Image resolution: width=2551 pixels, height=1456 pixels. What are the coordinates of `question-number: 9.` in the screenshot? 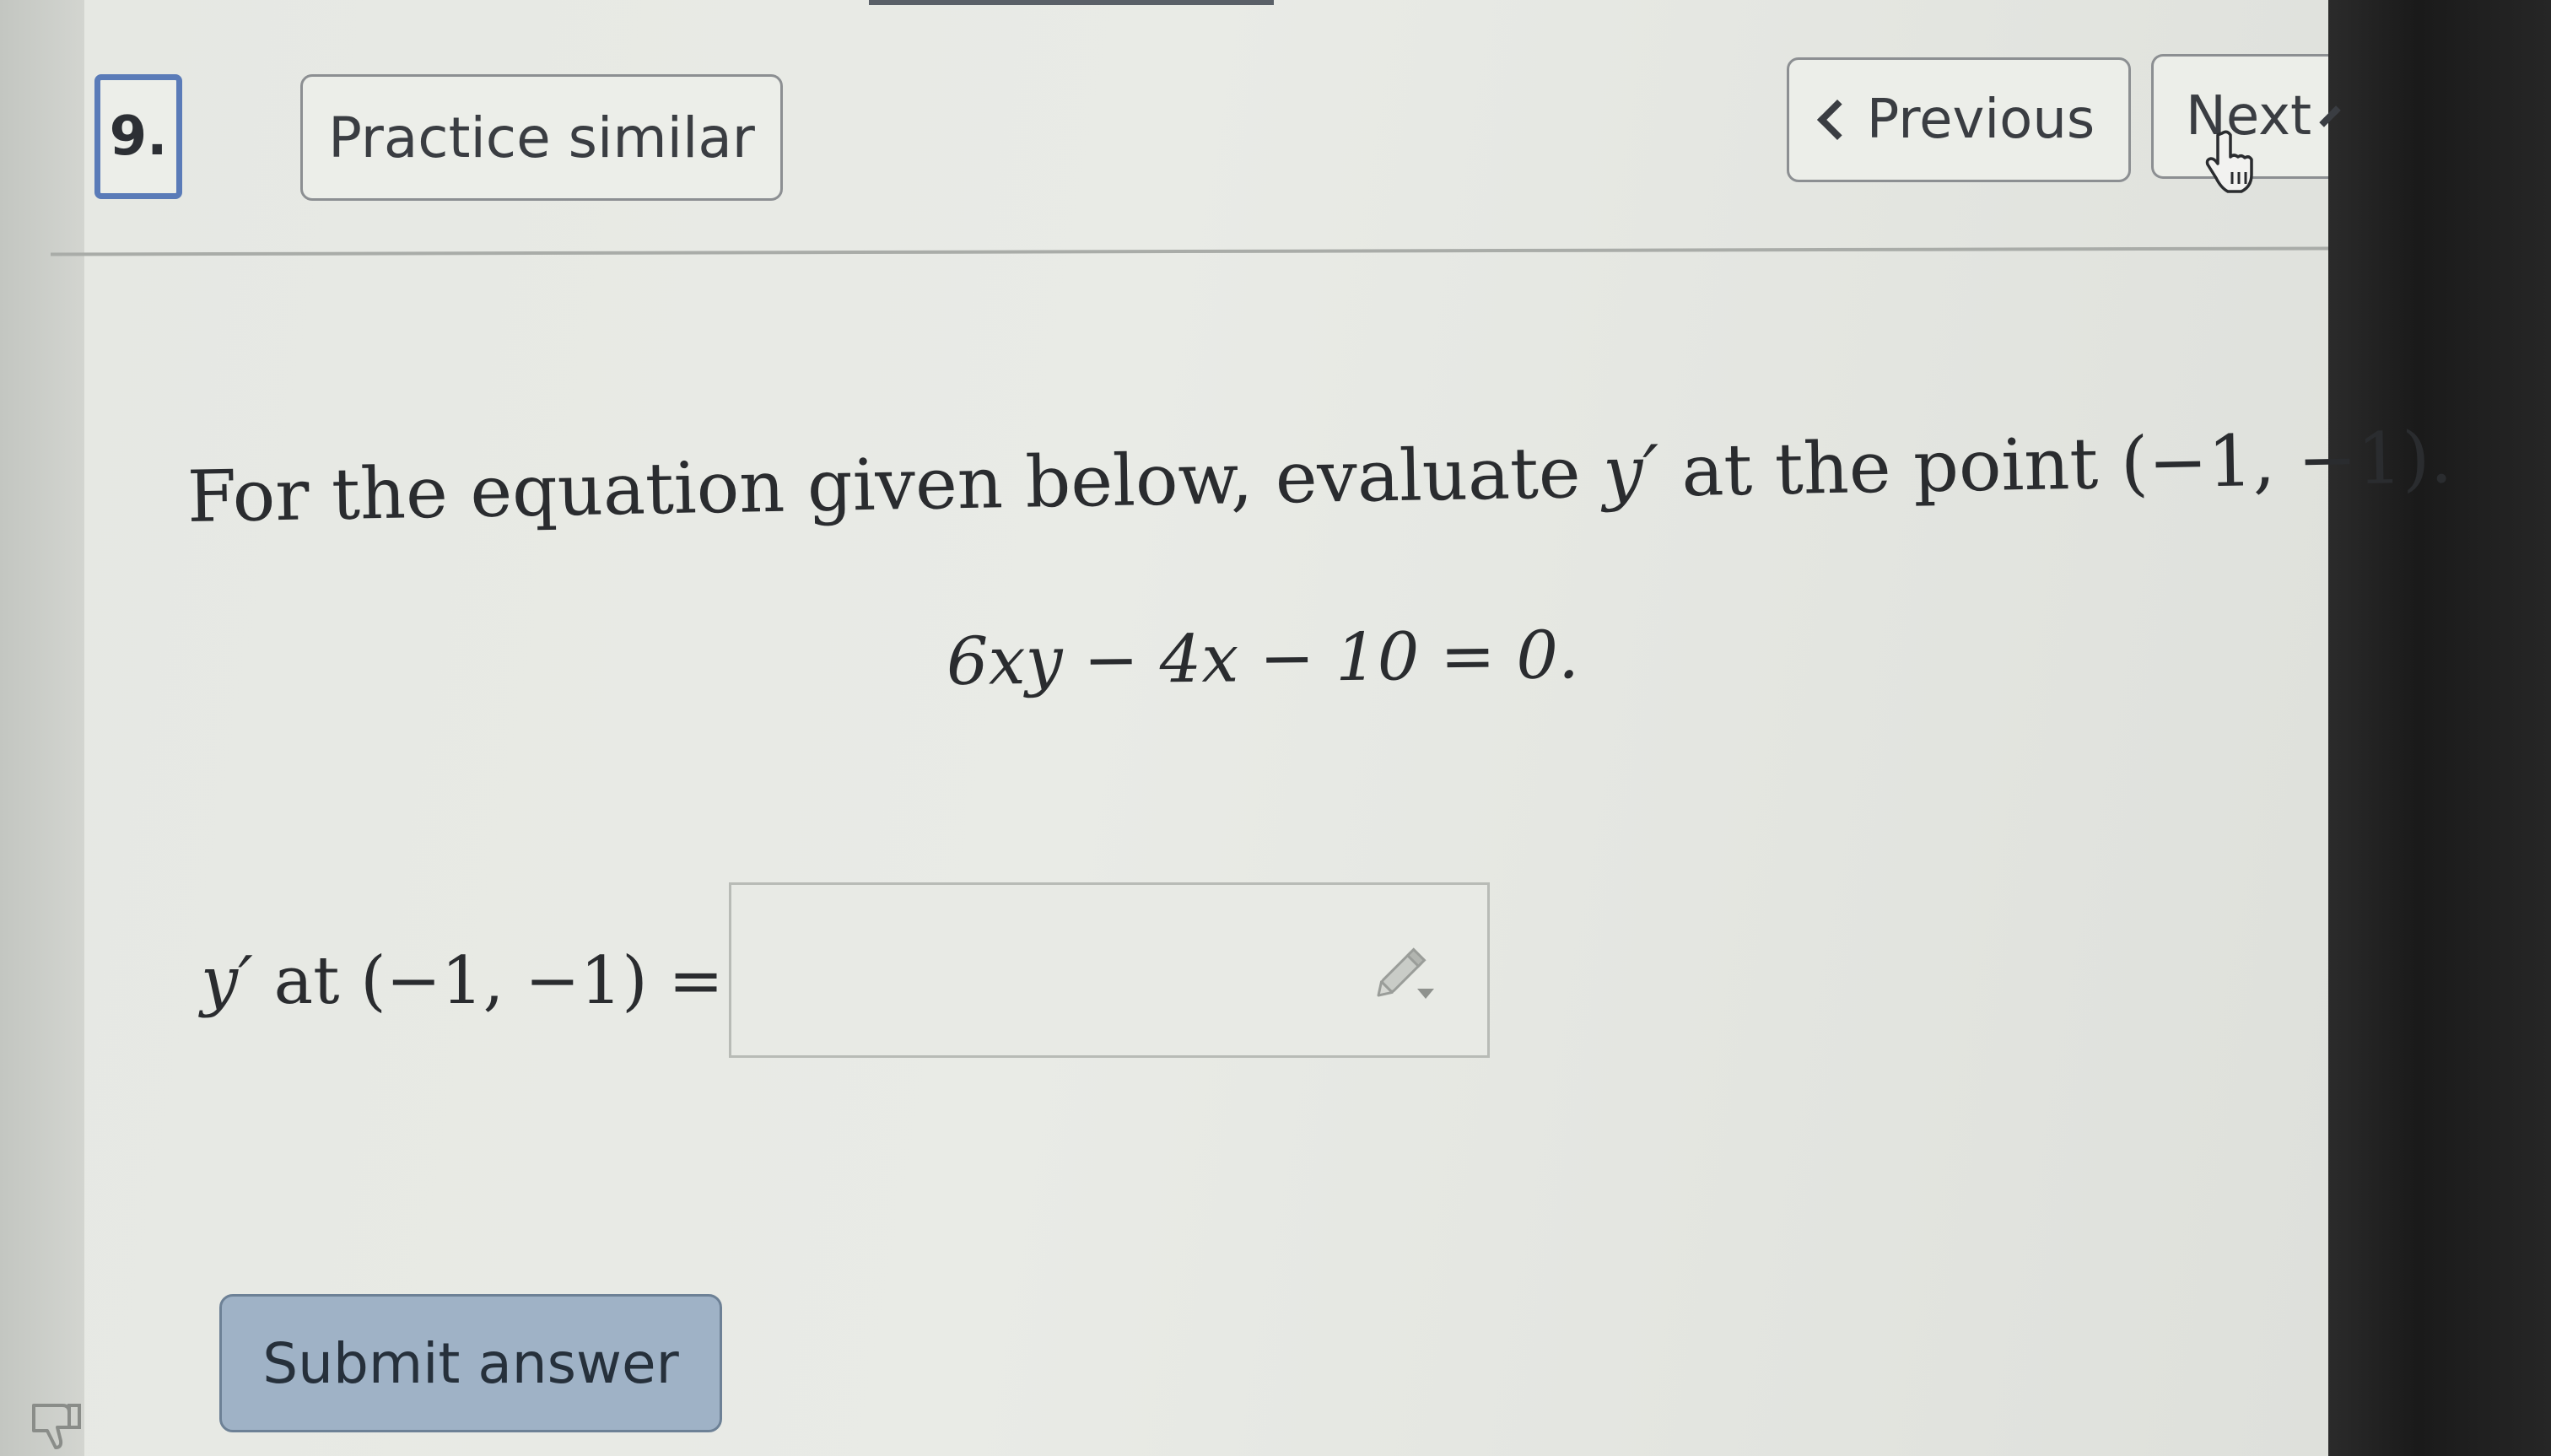 It's located at (138, 136).